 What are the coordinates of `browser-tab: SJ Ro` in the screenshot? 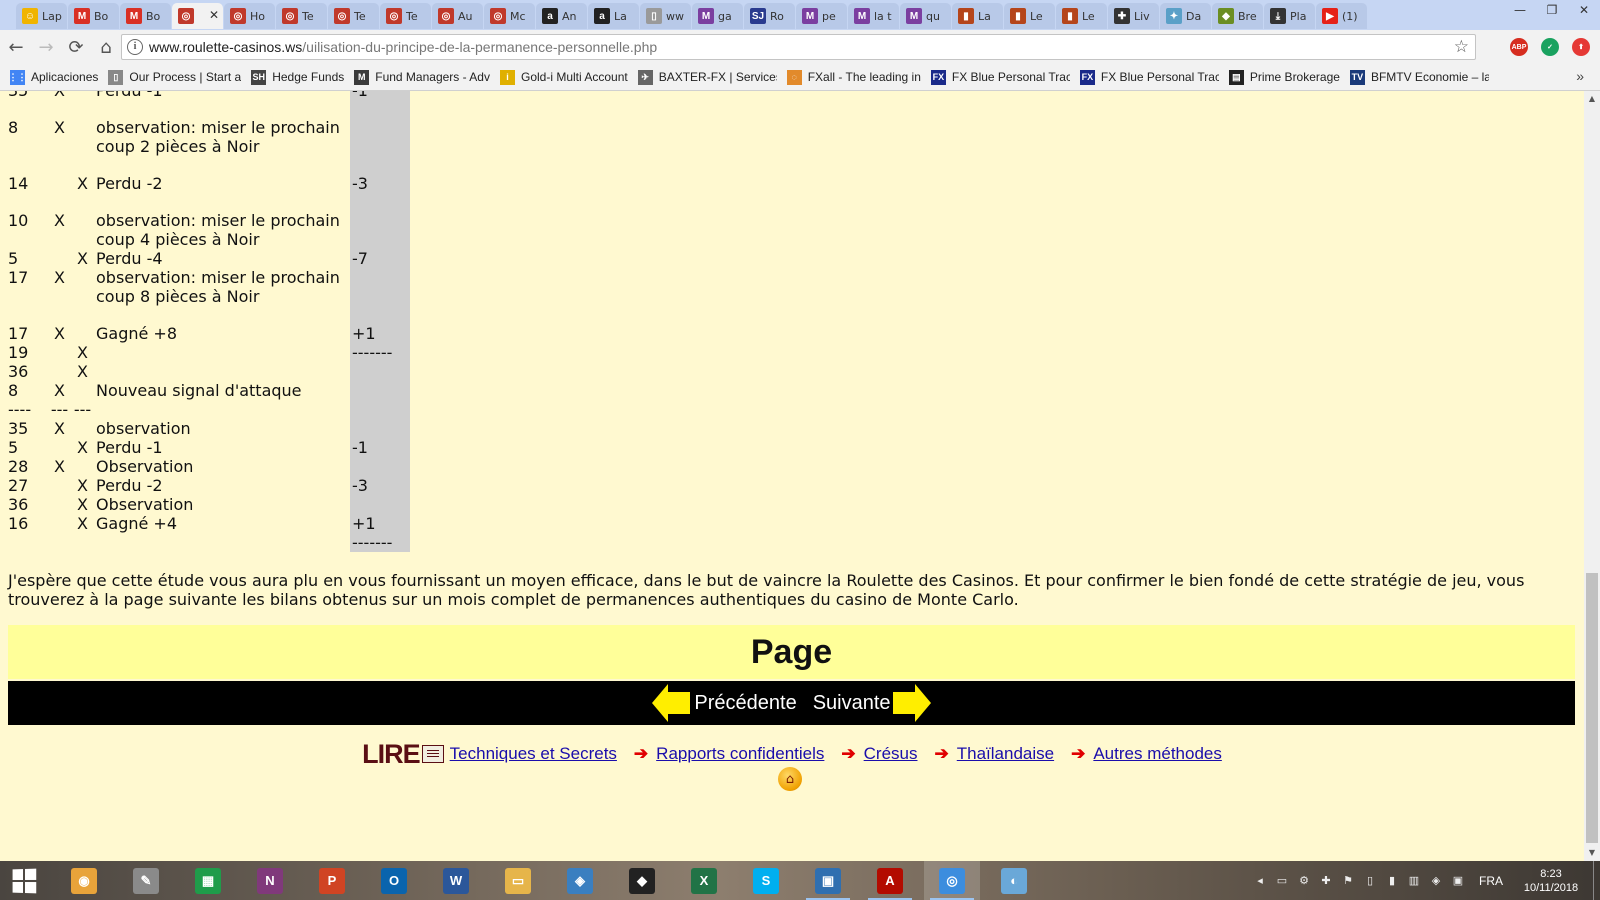 It's located at (769, 16).